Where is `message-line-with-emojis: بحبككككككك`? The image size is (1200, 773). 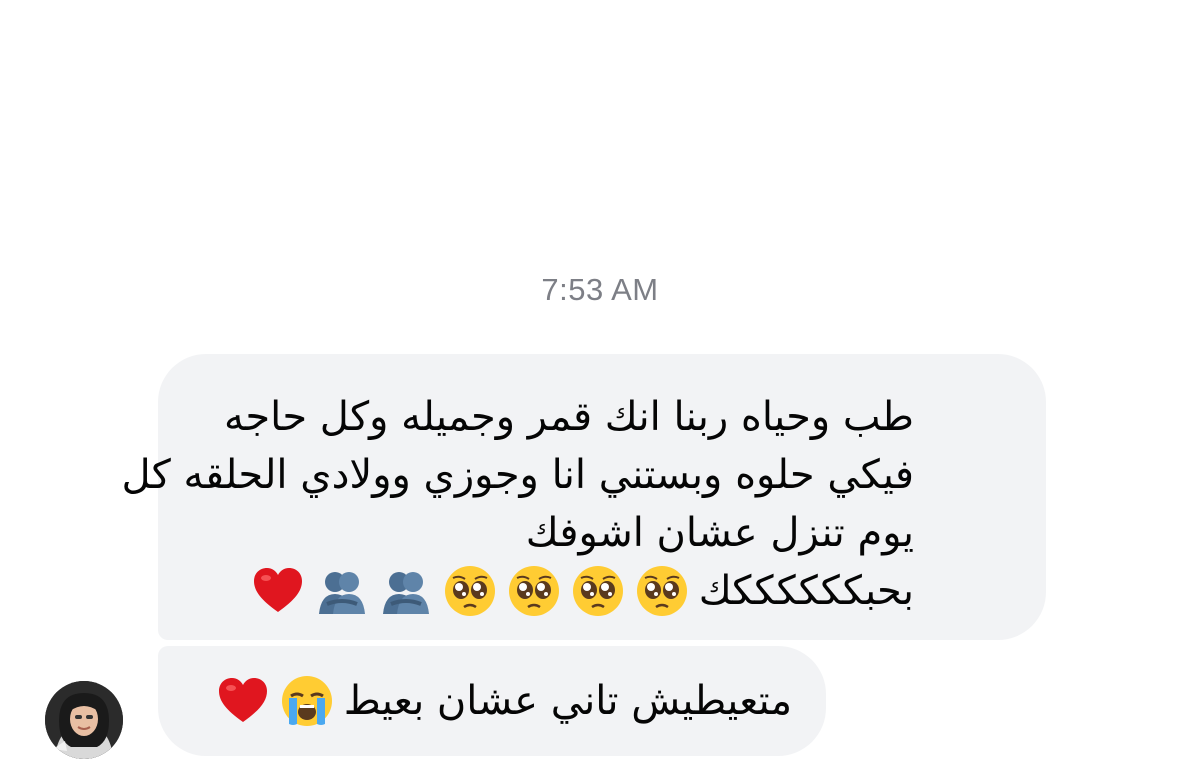 message-line-with-emojis: بحبككككككك is located at coordinates (553, 591).